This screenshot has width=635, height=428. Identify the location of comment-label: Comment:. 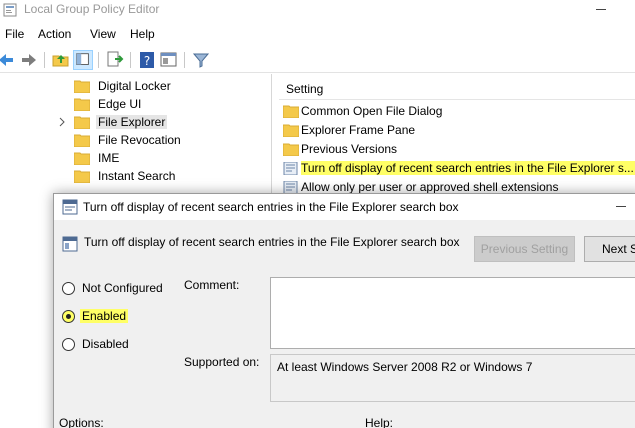
(212, 285).